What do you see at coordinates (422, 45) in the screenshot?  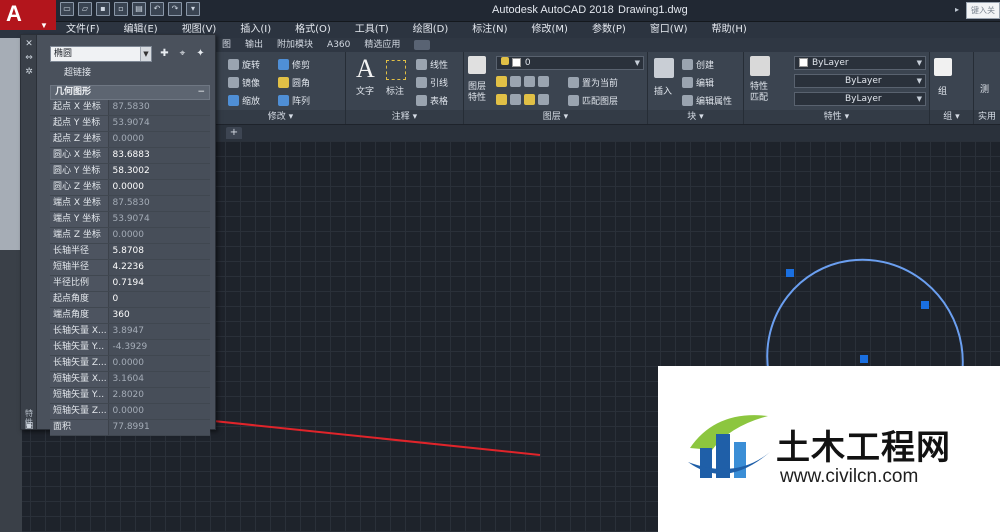 I see `ribbon-minimize-toggle` at bounding box center [422, 45].